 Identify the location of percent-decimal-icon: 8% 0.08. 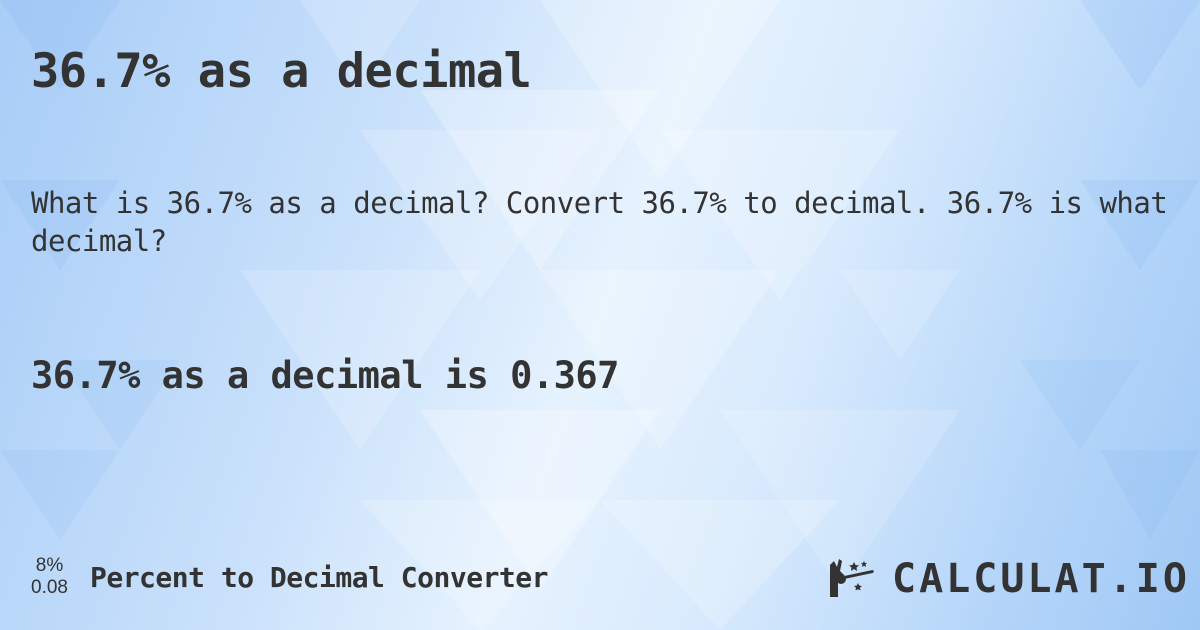
(49, 577).